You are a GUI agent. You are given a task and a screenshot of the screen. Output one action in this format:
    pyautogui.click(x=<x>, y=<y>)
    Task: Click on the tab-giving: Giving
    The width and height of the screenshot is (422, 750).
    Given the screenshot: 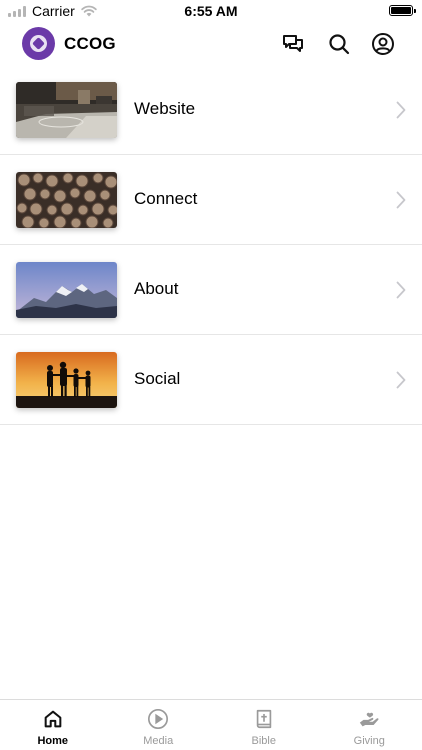 What is the action you would take?
    pyautogui.click(x=369, y=725)
    